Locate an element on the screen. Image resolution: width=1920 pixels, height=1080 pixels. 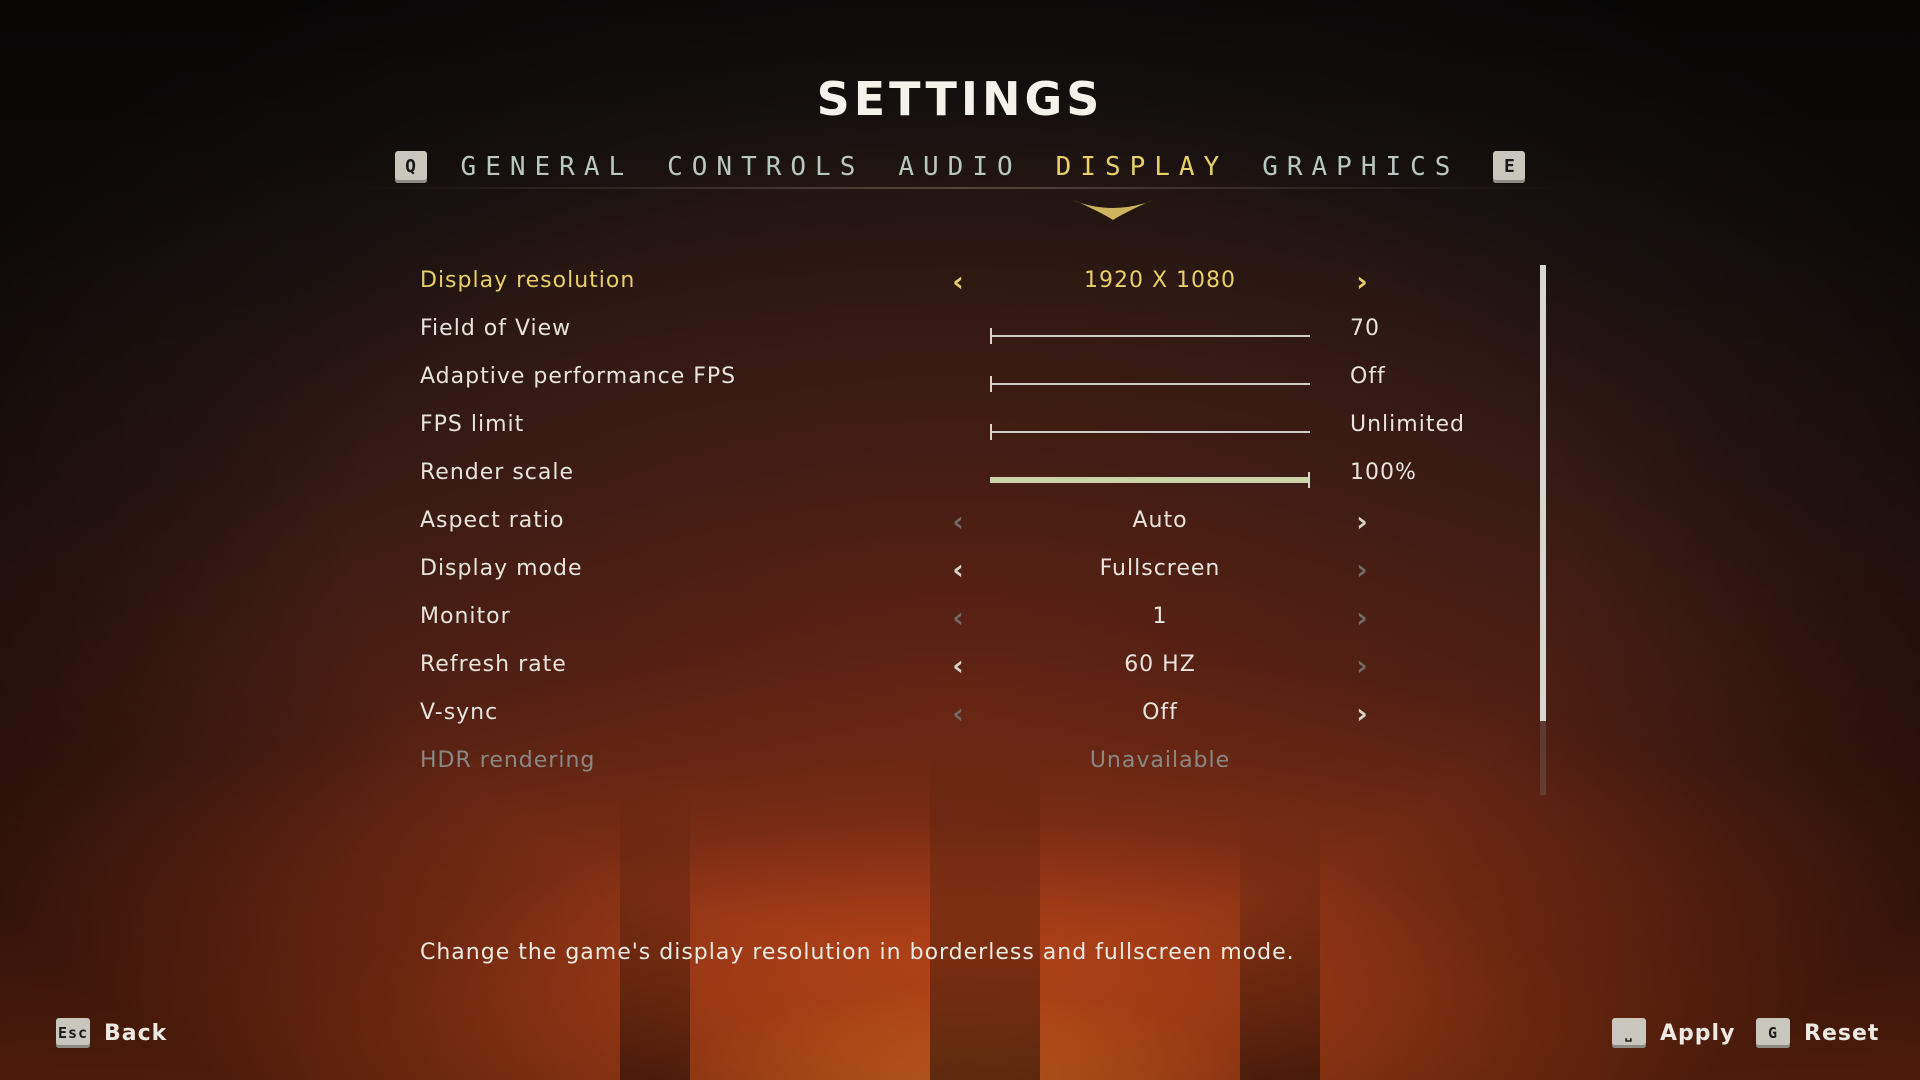
fov-slider is located at coordinates (1150, 336).